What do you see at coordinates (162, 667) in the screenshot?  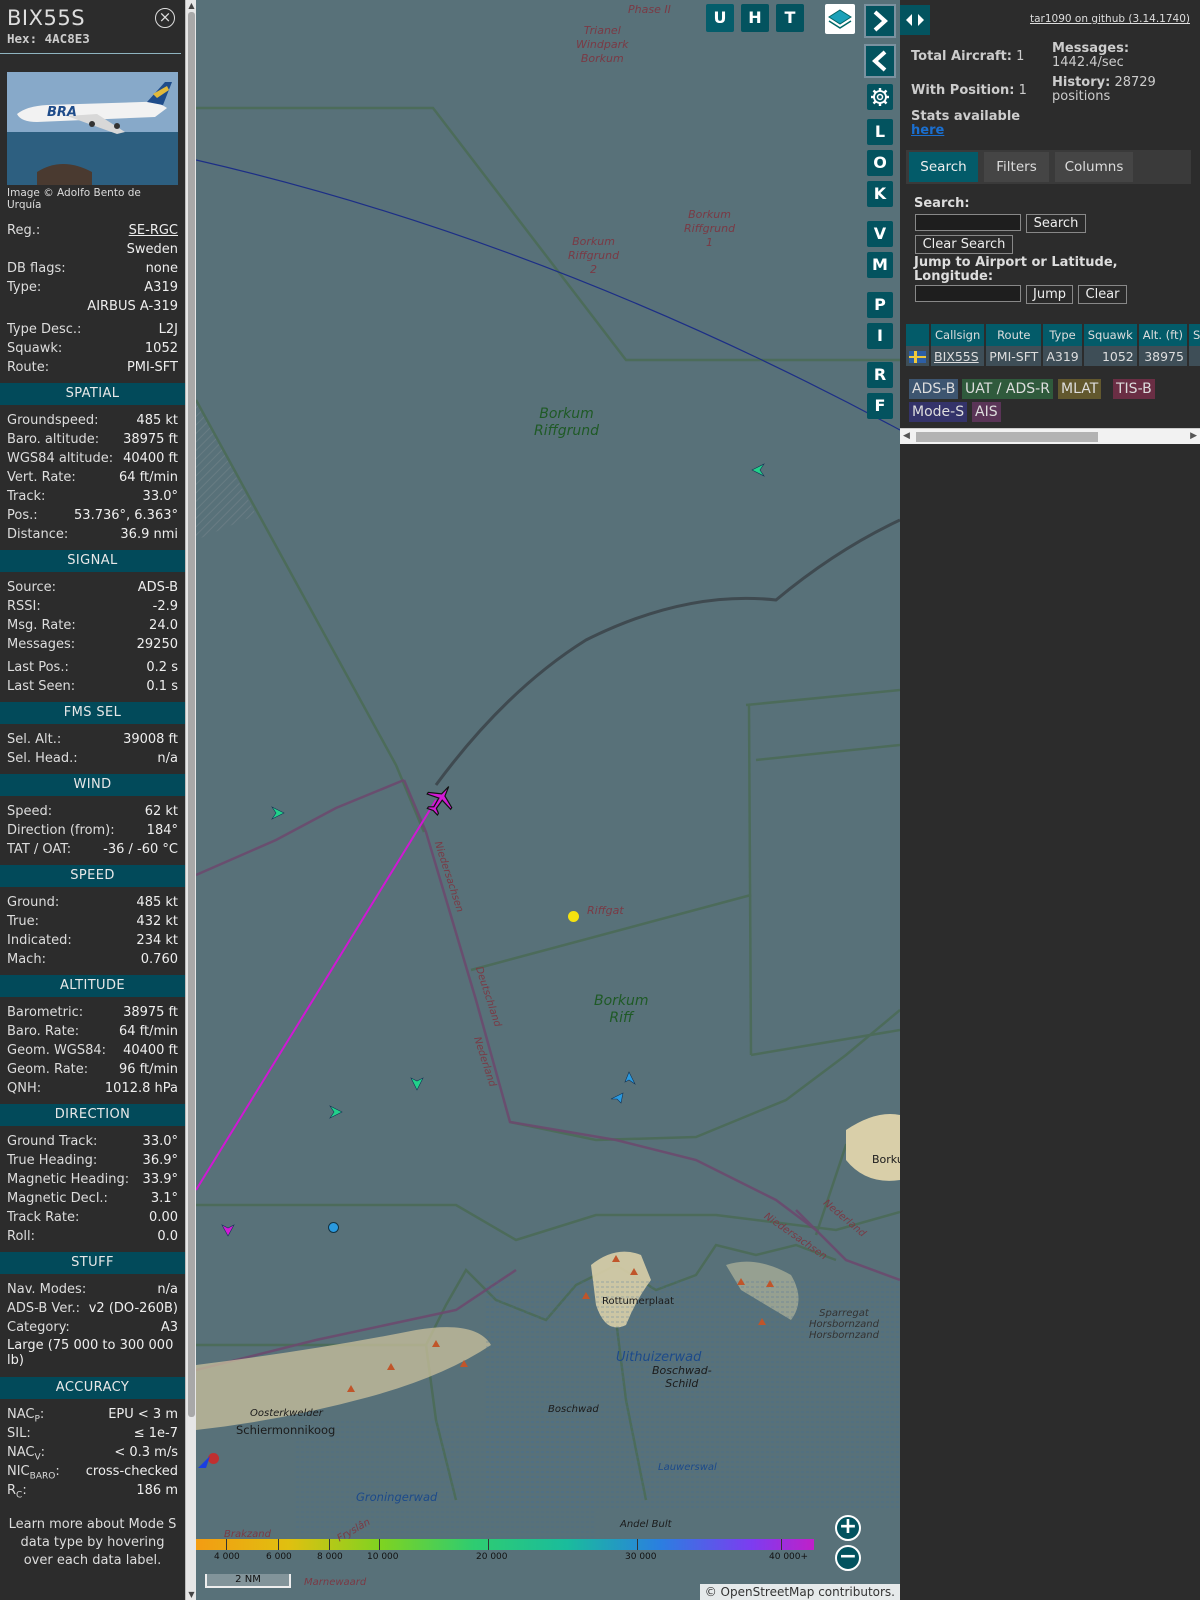 I see `info-value: 0.2 s` at bounding box center [162, 667].